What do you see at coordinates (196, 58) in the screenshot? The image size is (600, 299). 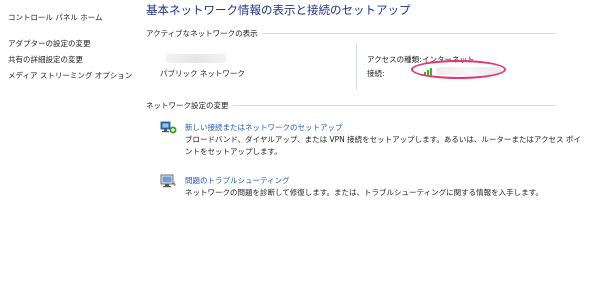 I see `network-icon-placeholder` at bounding box center [196, 58].